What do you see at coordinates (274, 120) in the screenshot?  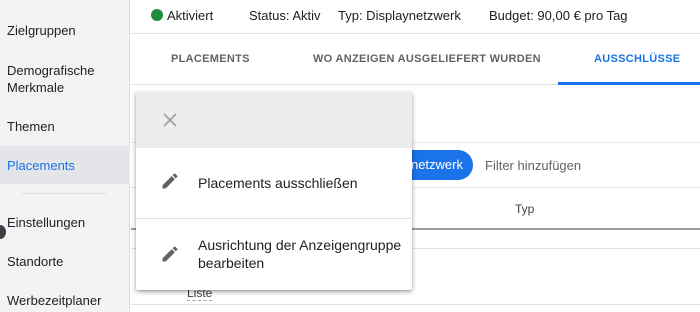 I see `menu-header` at bounding box center [274, 120].